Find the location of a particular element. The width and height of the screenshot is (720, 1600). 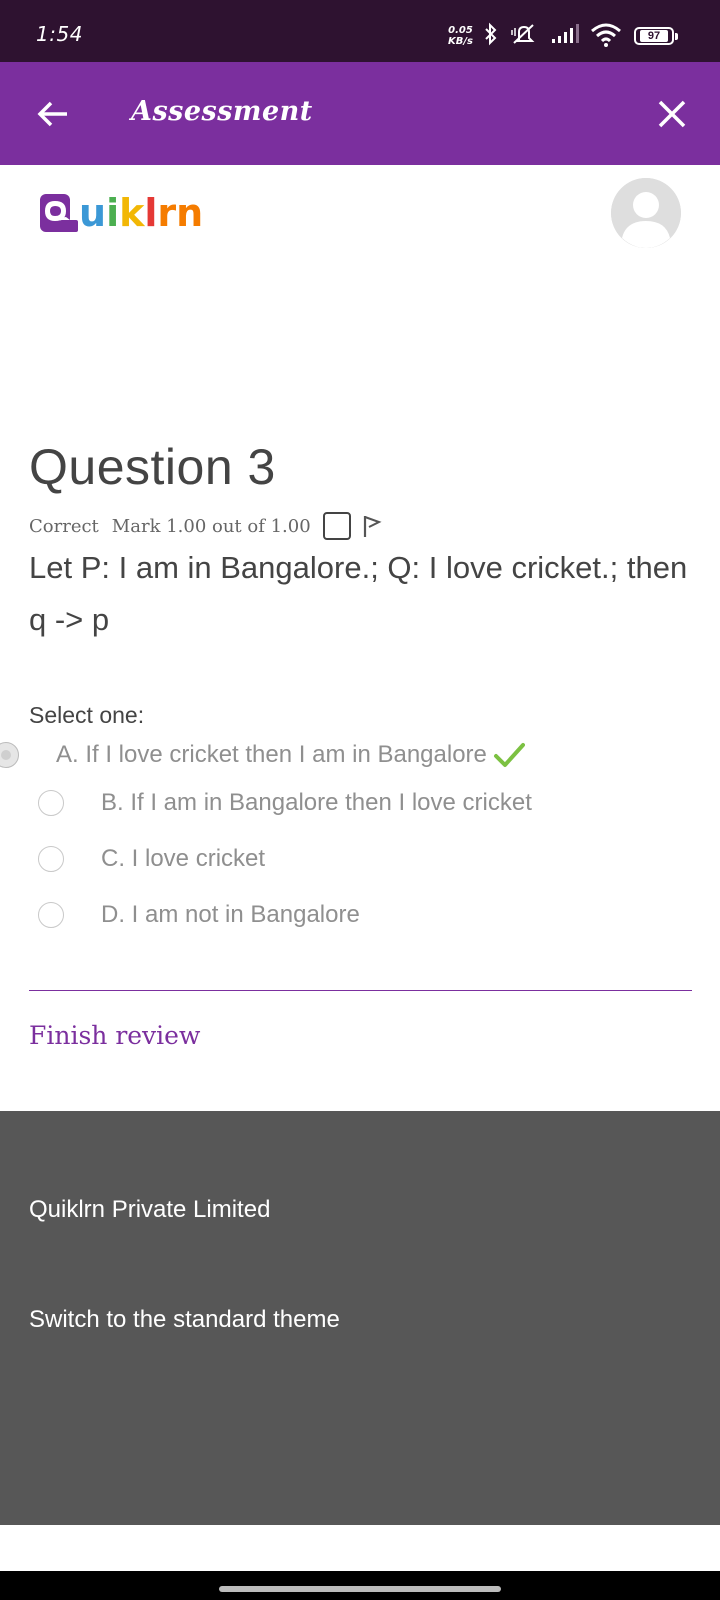

network-speed-unit: KB/s is located at coordinates (460, 41).